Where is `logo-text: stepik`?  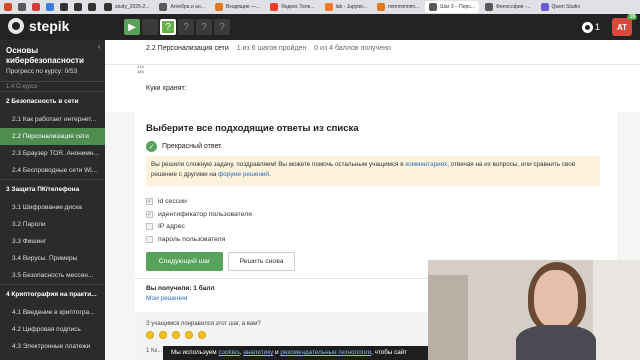
logo-text: stepik is located at coordinates (49, 26).